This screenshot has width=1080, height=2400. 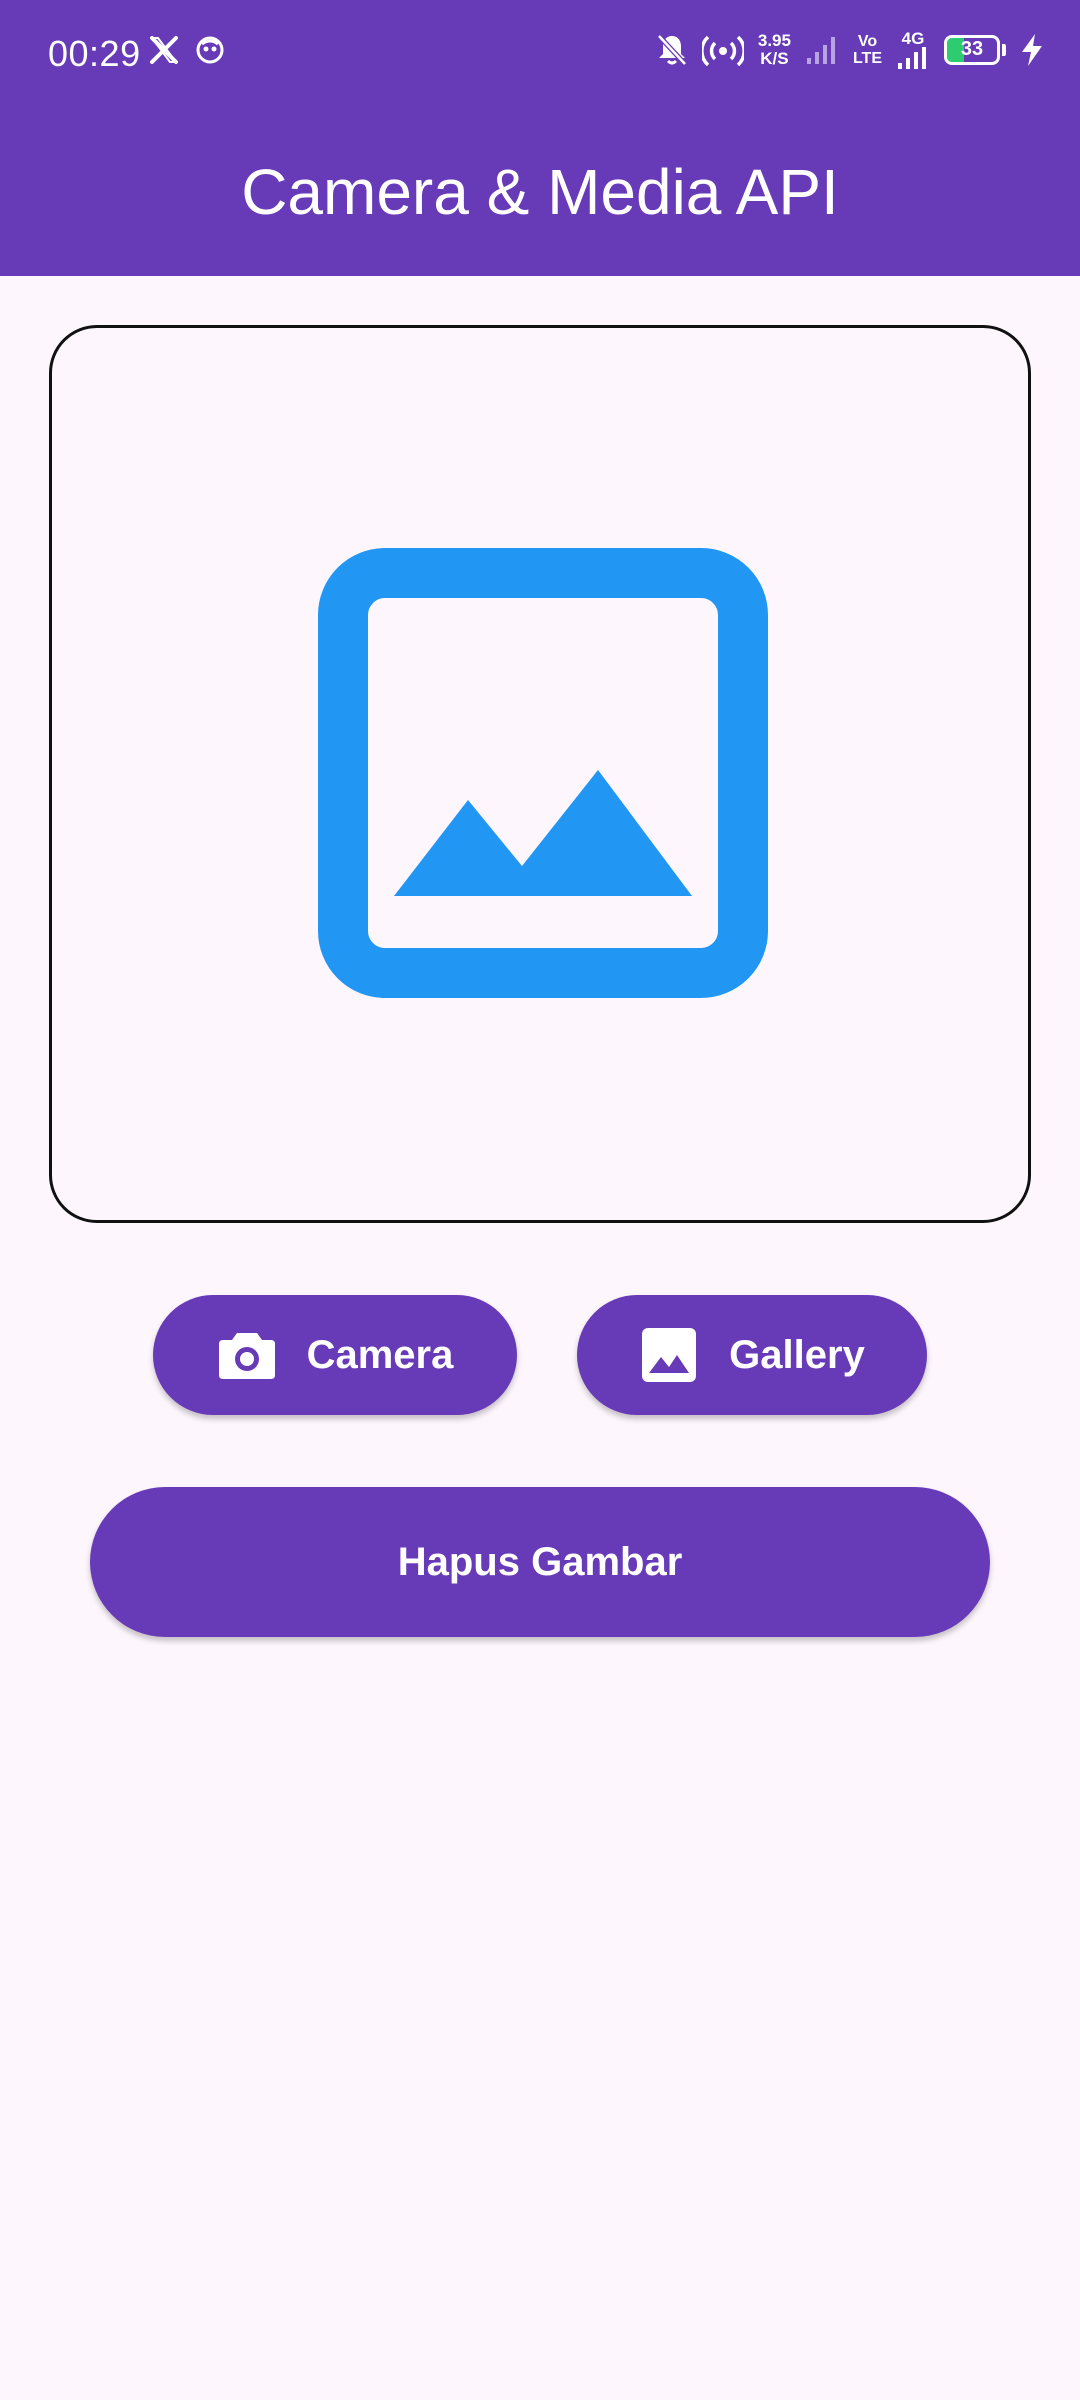 What do you see at coordinates (672, 49) in the screenshot?
I see `bell-off-icon` at bounding box center [672, 49].